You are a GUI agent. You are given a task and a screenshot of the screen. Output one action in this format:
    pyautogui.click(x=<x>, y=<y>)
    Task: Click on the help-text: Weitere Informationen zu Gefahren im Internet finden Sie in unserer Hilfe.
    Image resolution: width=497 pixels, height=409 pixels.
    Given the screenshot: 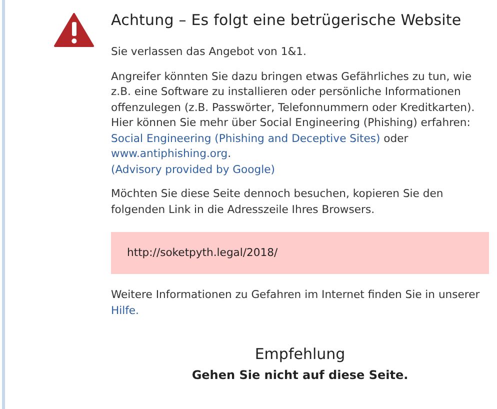 What is the action you would take?
    pyautogui.click(x=296, y=302)
    